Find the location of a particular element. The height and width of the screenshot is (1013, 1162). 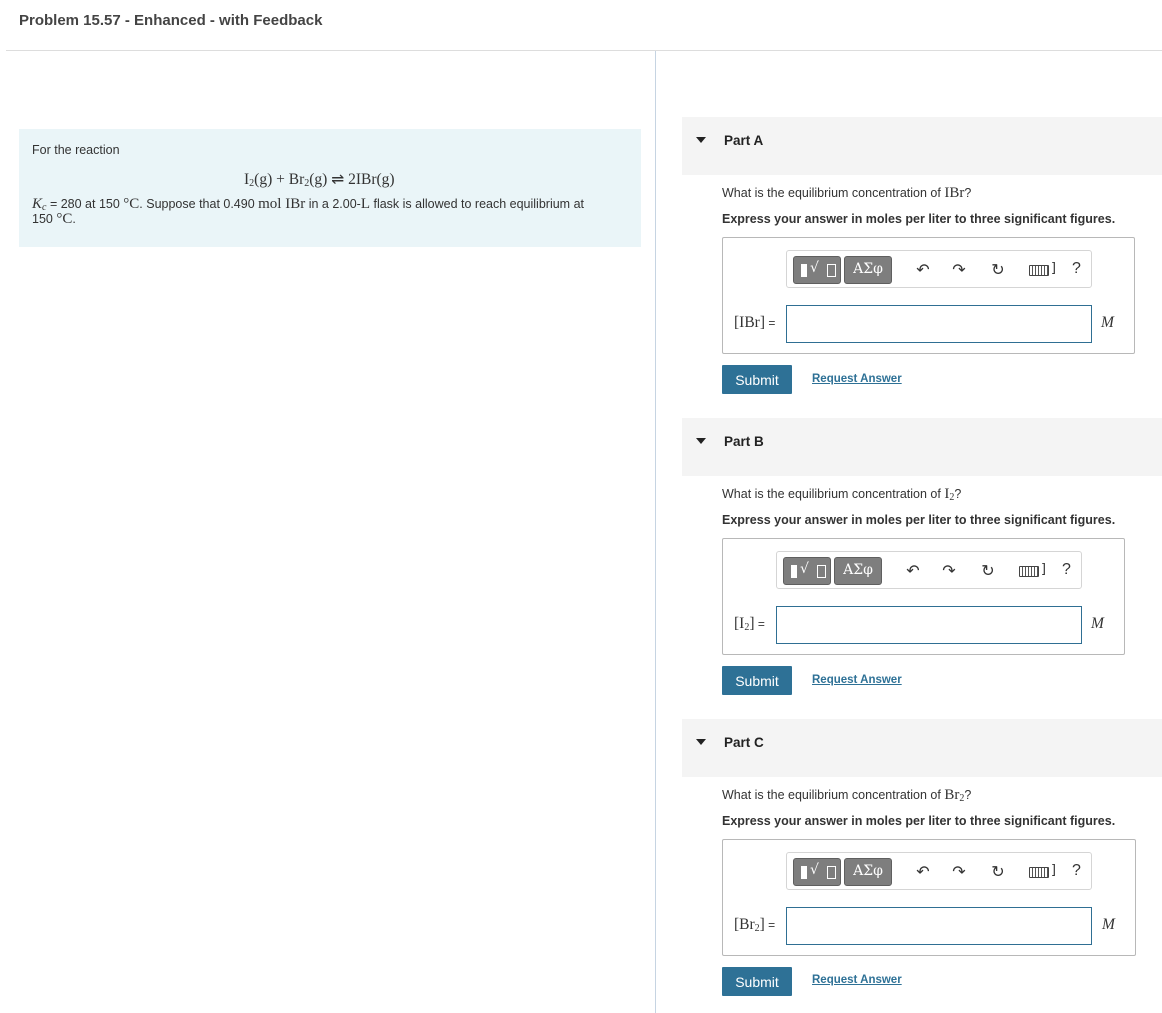

part-c-variable-label: [Br2] = is located at coordinates (755, 925).